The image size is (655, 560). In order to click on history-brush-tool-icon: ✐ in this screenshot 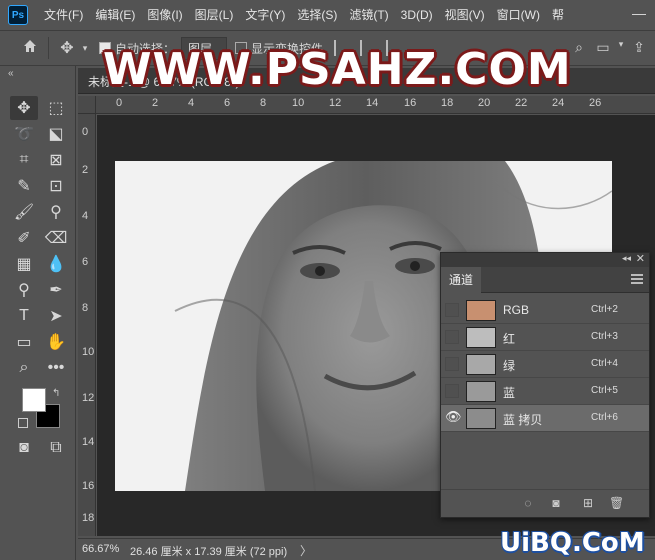, I will do `click(24, 238)`.